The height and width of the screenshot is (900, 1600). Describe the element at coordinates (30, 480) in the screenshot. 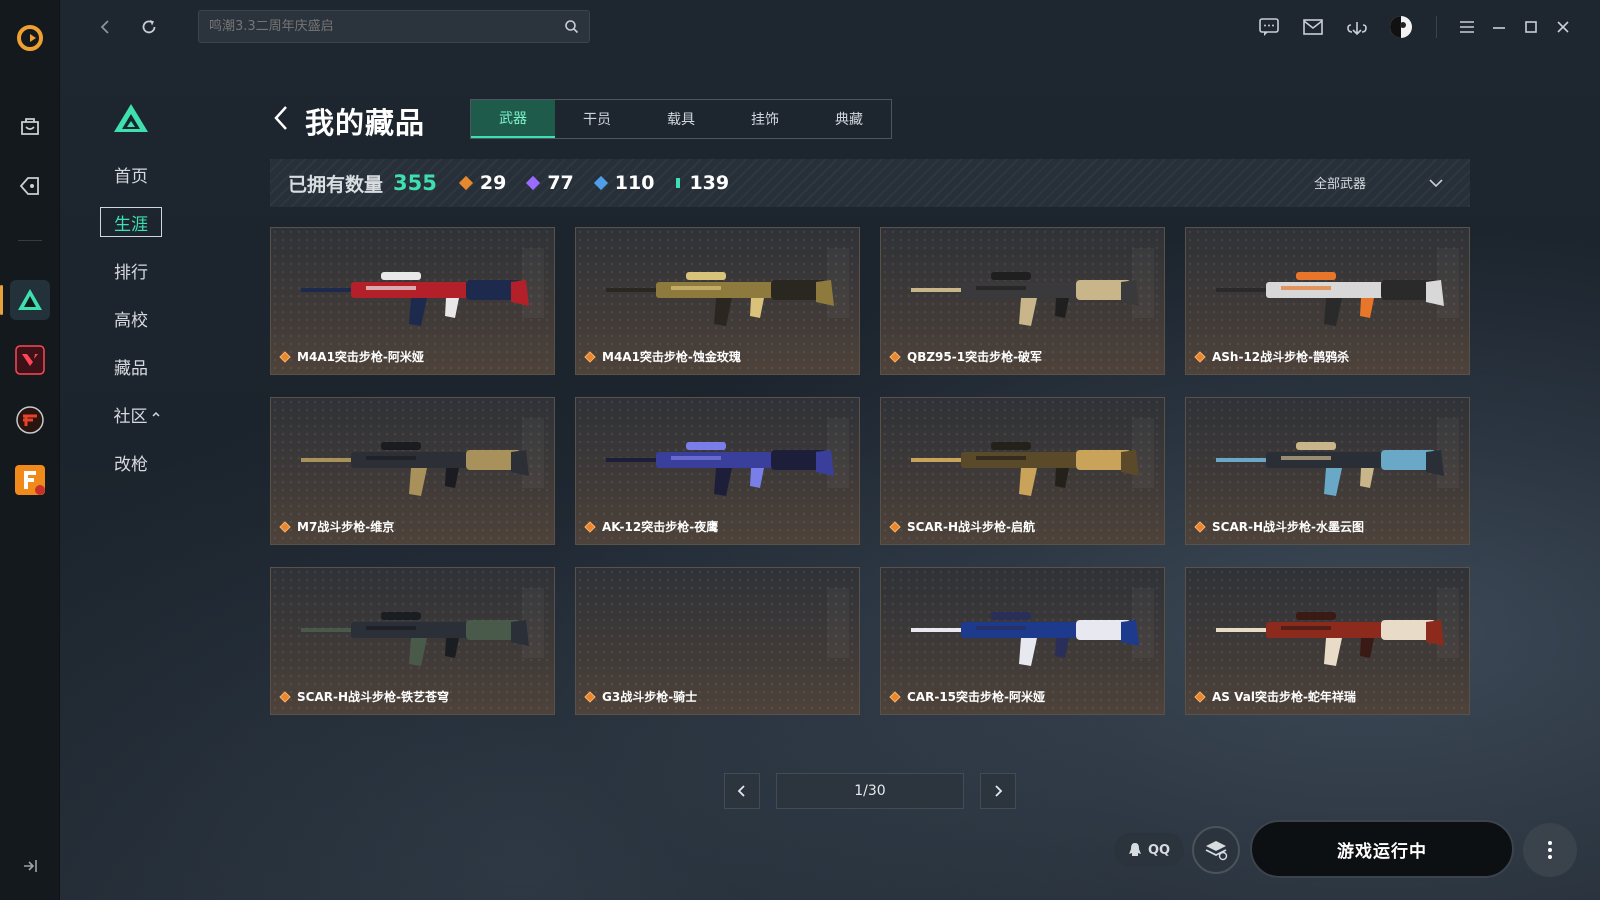

I see `f-game-icon` at that location.